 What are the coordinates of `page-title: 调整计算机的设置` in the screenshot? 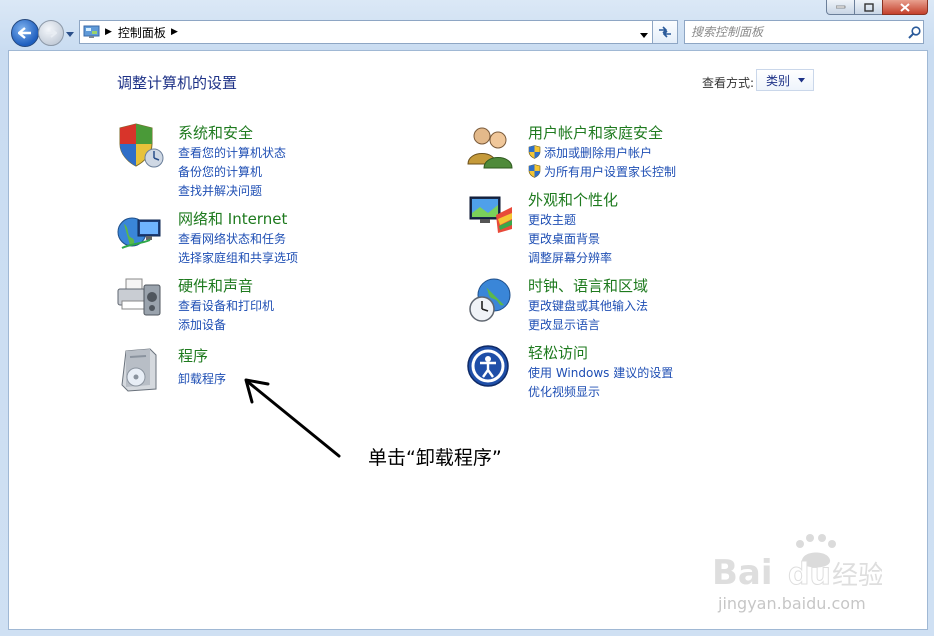 It's located at (177, 83).